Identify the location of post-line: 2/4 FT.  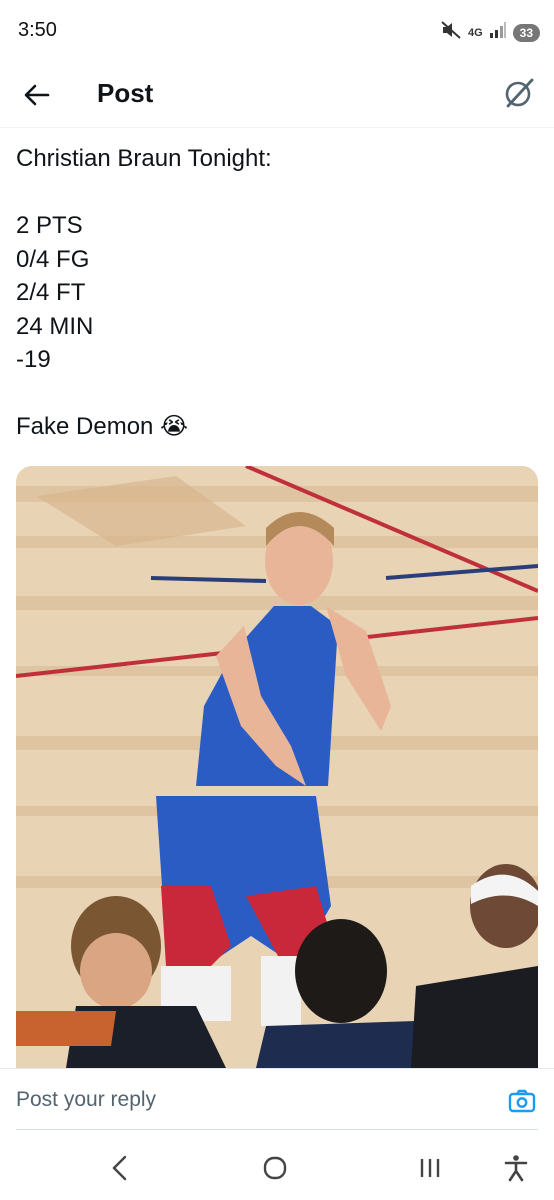
(51, 292).